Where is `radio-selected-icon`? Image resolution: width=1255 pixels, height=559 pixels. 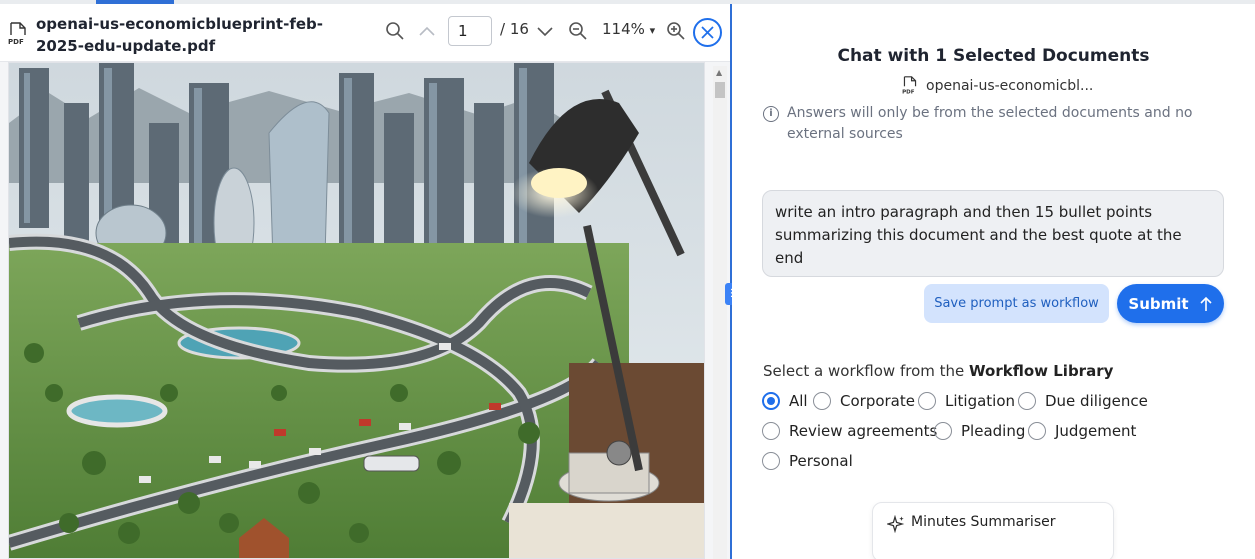
radio-selected-icon is located at coordinates (771, 401).